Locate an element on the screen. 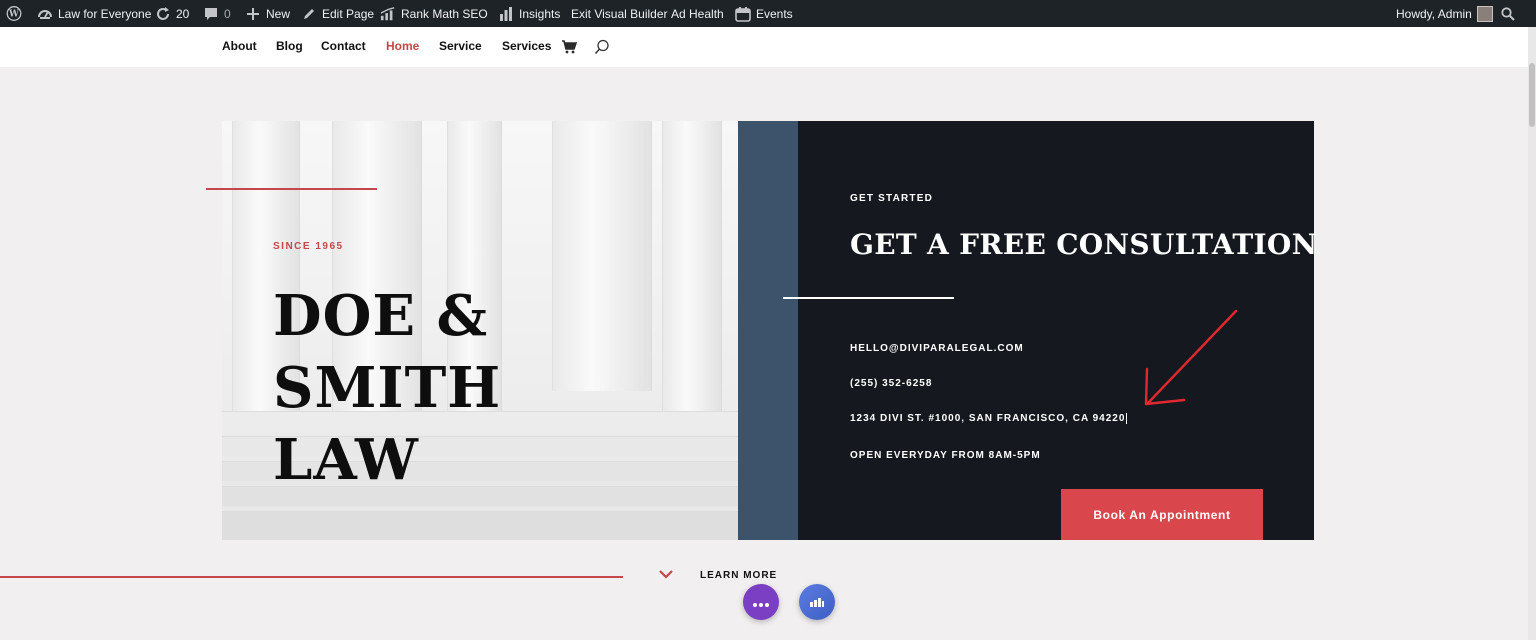 This screenshot has height=640, width=1536. exit-visual-builder-link: Exit Visual Builder is located at coordinates (619, 13).